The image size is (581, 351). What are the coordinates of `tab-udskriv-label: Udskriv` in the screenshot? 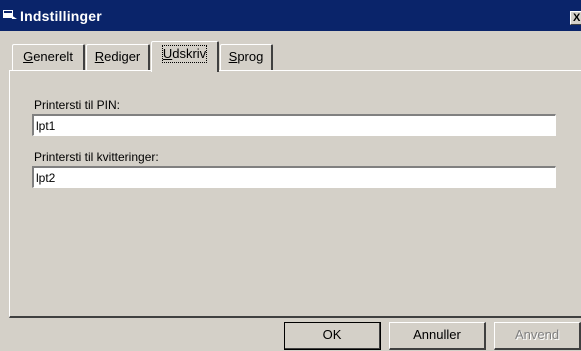 It's located at (184, 54).